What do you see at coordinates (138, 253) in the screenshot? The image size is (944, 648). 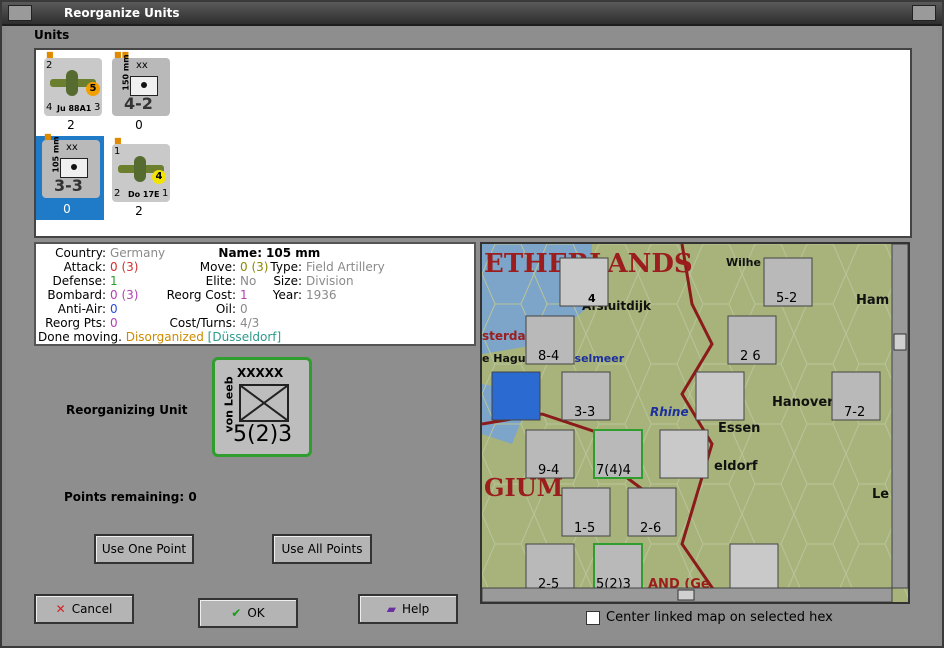 I see `country-value: Germany` at bounding box center [138, 253].